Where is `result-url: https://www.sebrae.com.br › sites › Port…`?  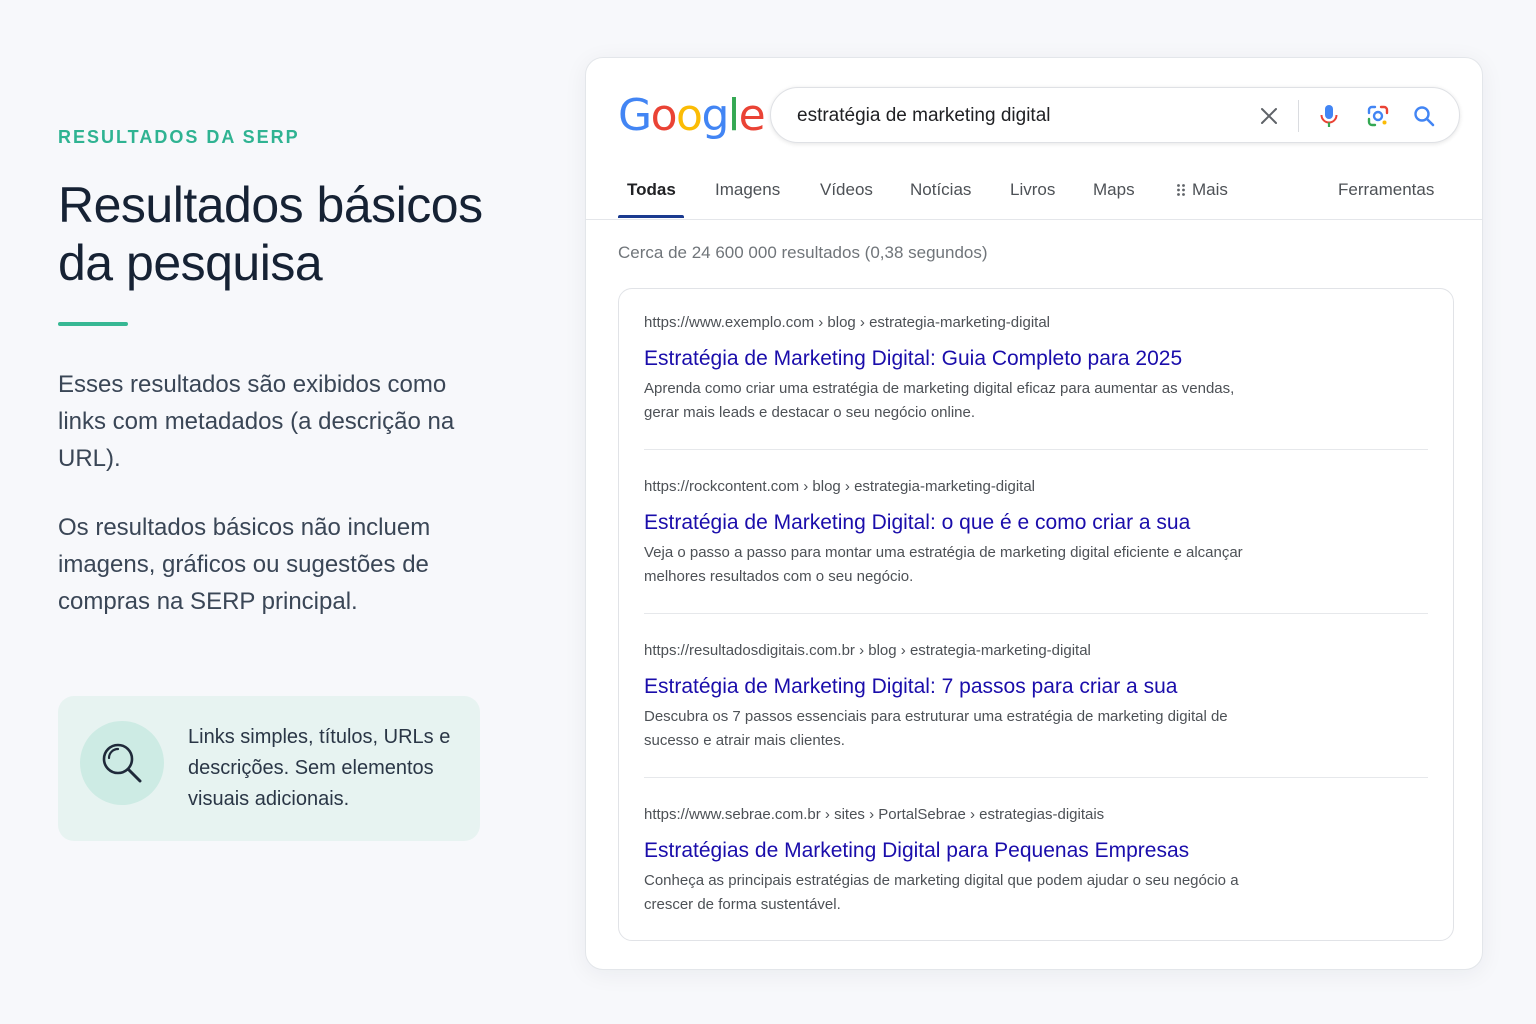
result-url: https://www.sebrae.com.br › sites › Port… is located at coordinates (1036, 815).